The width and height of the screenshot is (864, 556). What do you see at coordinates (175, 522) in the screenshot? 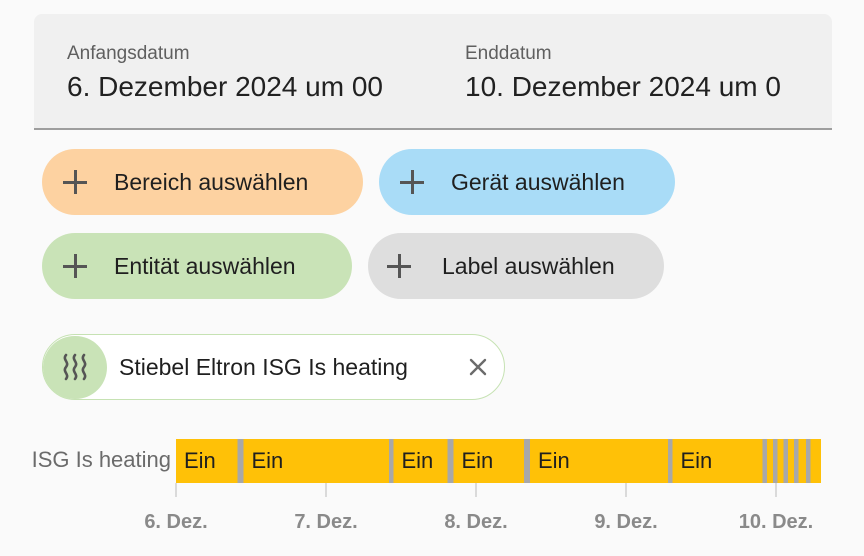
I see `x-tick-label: 6. Dez.` at bounding box center [175, 522].